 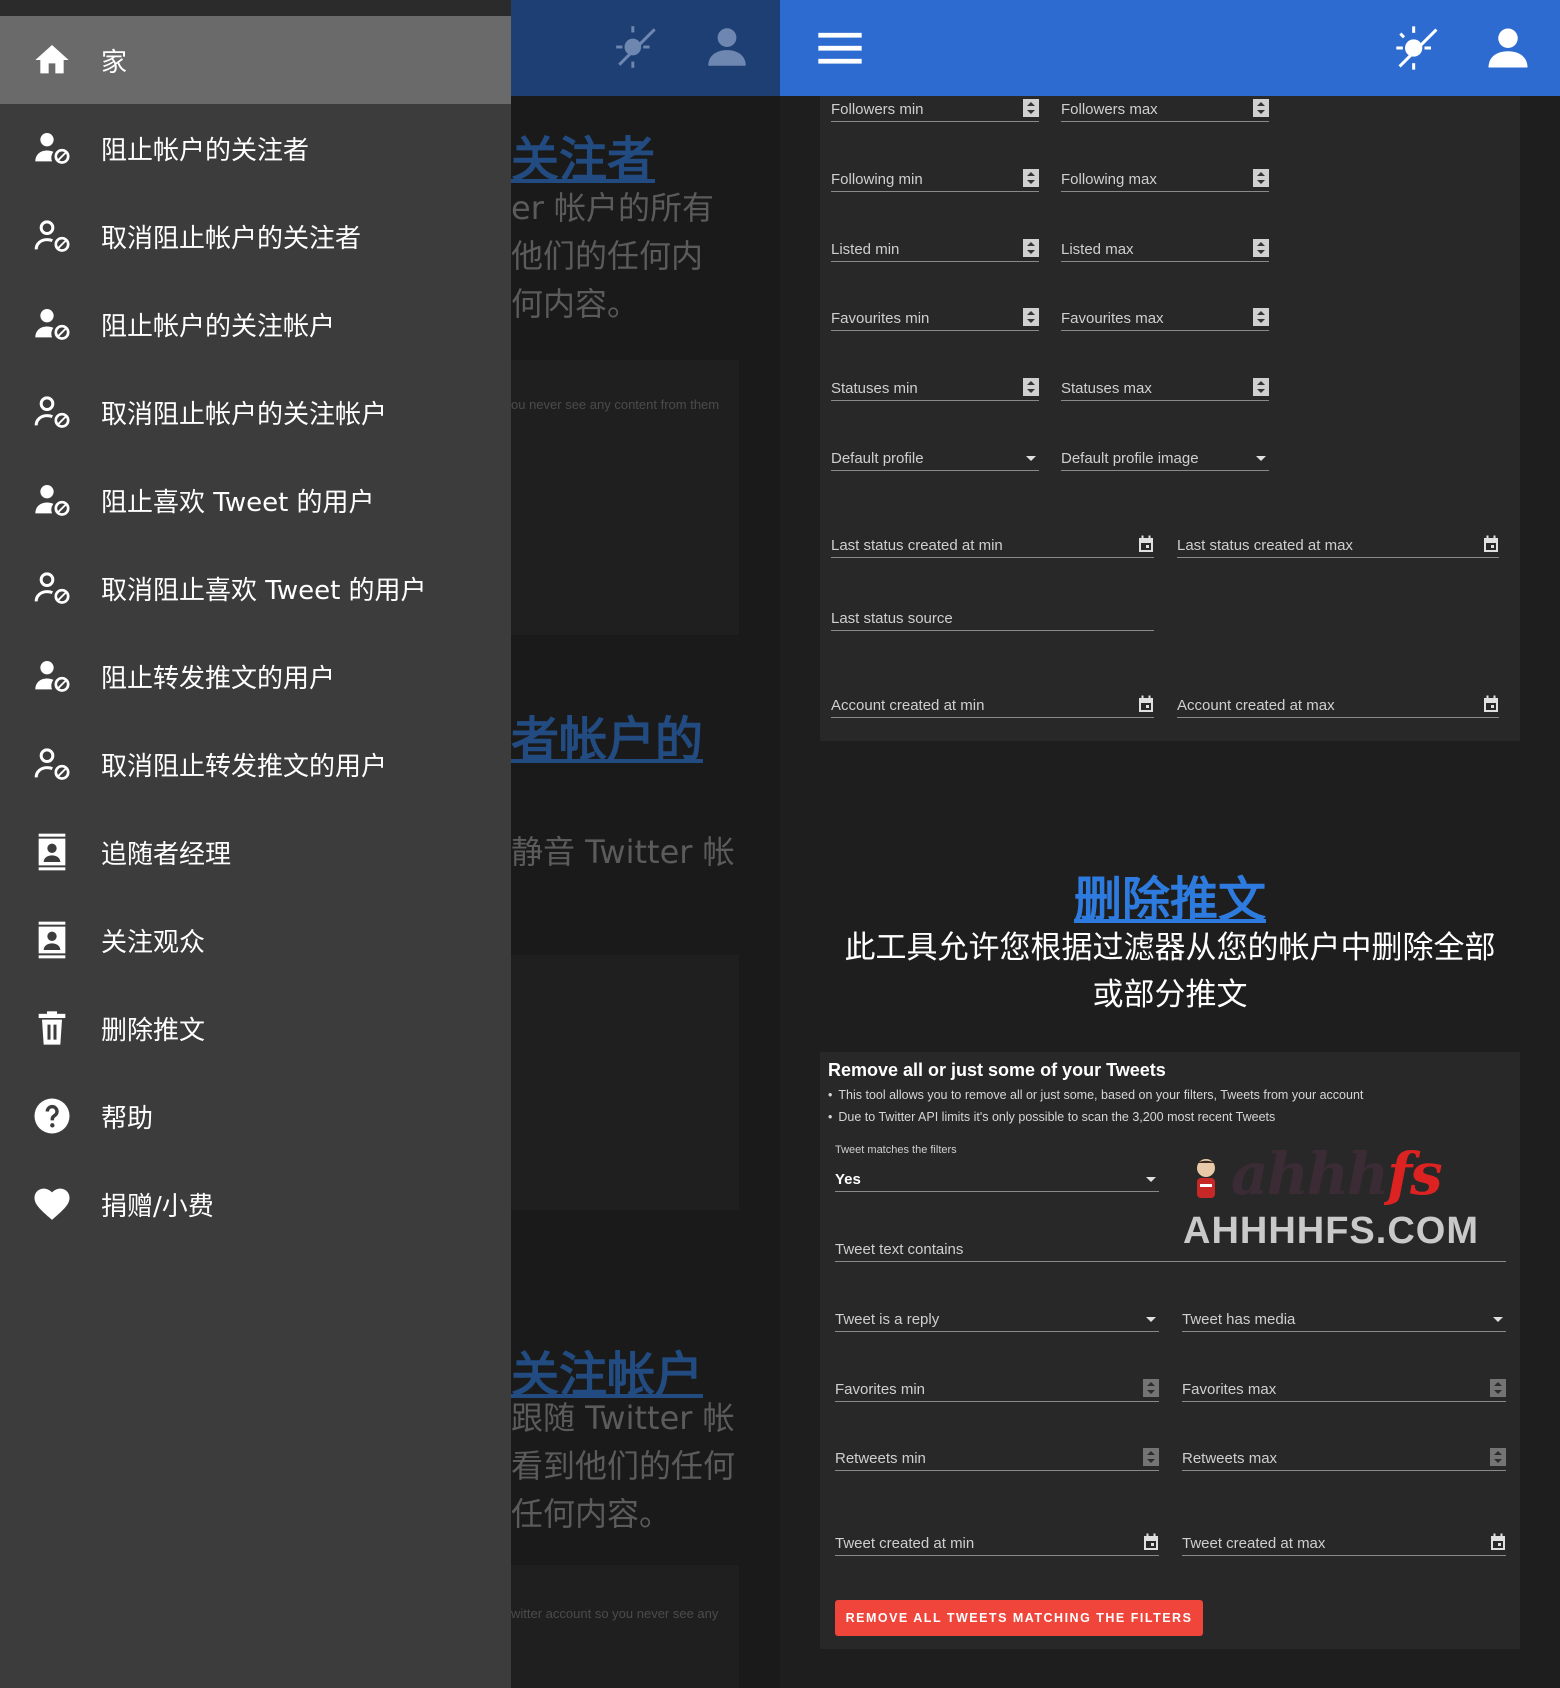 I want to click on nav-item-unblock-likers: 取消阻止喜欢 Tweet 的用户, so click(x=255, y=588).